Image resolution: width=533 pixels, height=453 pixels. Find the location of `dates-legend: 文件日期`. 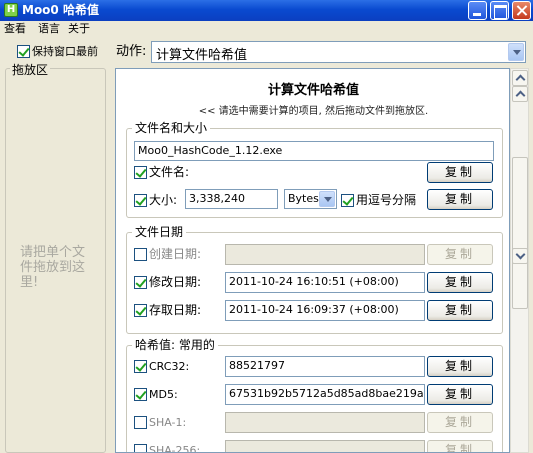

dates-legend: 文件日期 is located at coordinates (159, 232).